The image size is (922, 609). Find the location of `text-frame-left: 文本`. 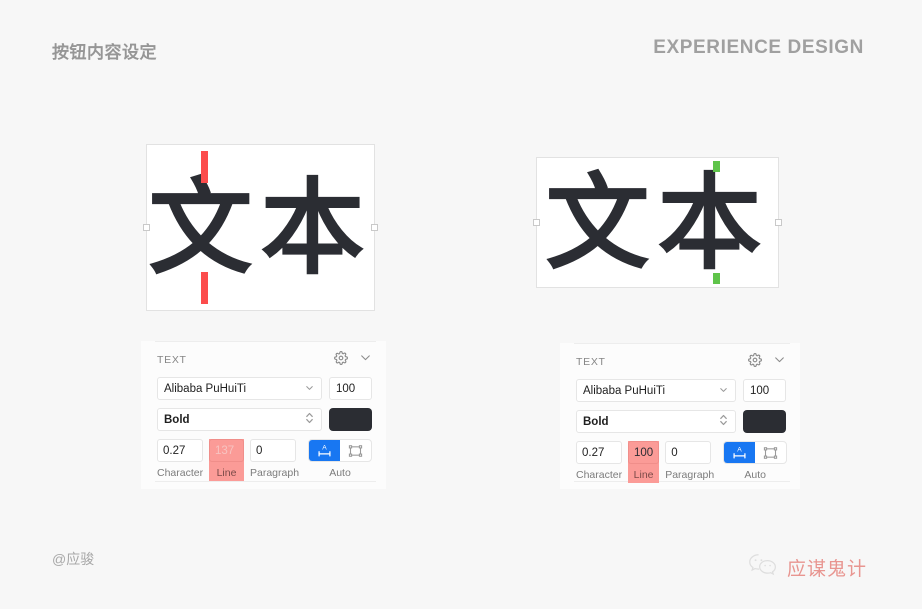

text-frame-left: 文本 is located at coordinates (260, 227).